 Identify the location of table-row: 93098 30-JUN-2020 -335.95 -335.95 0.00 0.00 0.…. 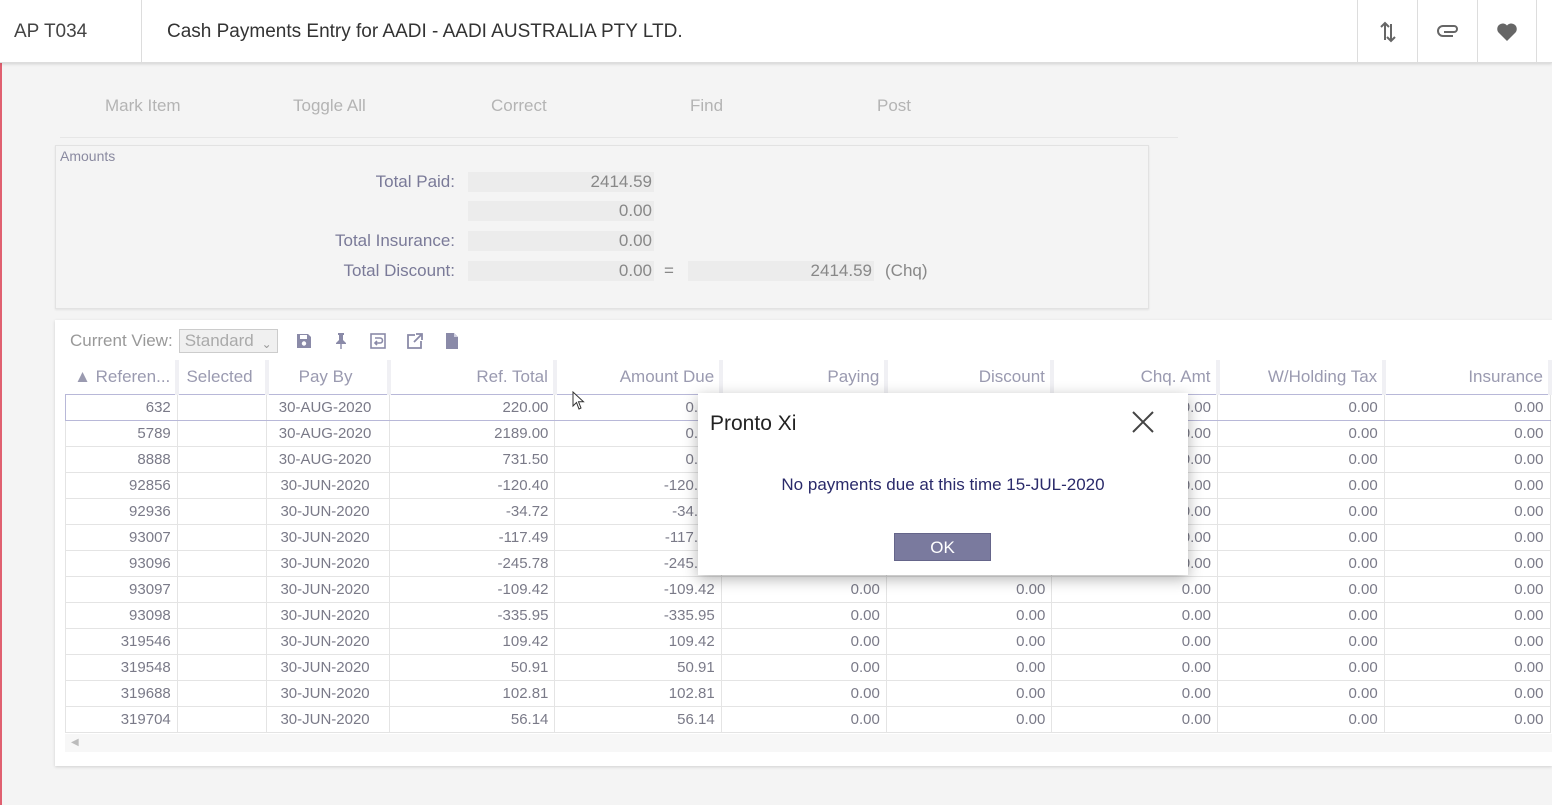
(808, 615).